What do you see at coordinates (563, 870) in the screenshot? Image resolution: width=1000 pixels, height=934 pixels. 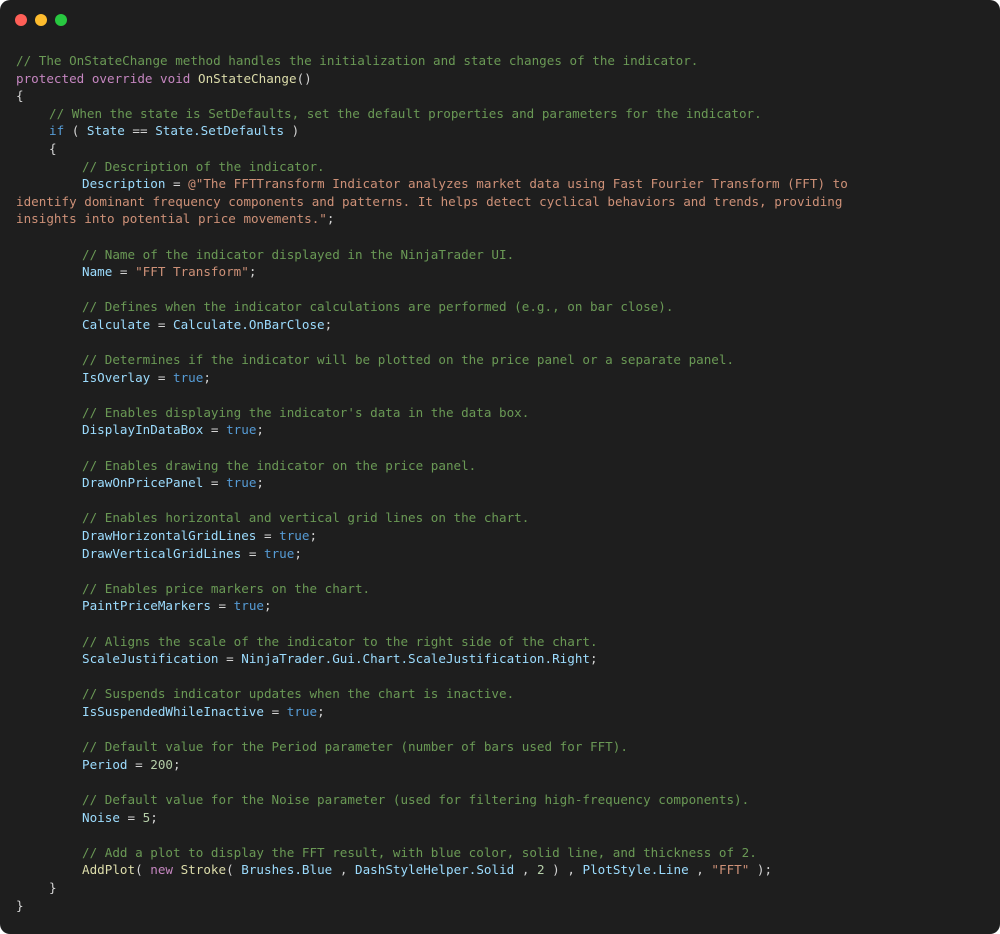 I see `code-token-plain: ) ,` at bounding box center [563, 870].